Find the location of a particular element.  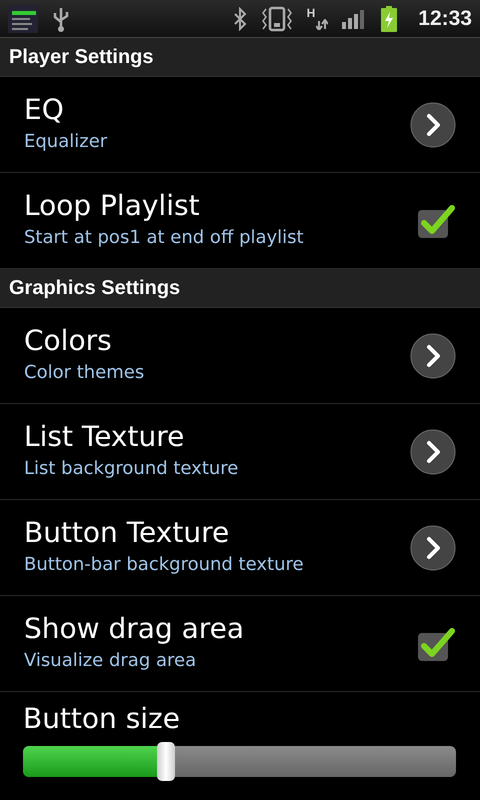

setting-summary: Color themes is located at coordinates (85, 373).